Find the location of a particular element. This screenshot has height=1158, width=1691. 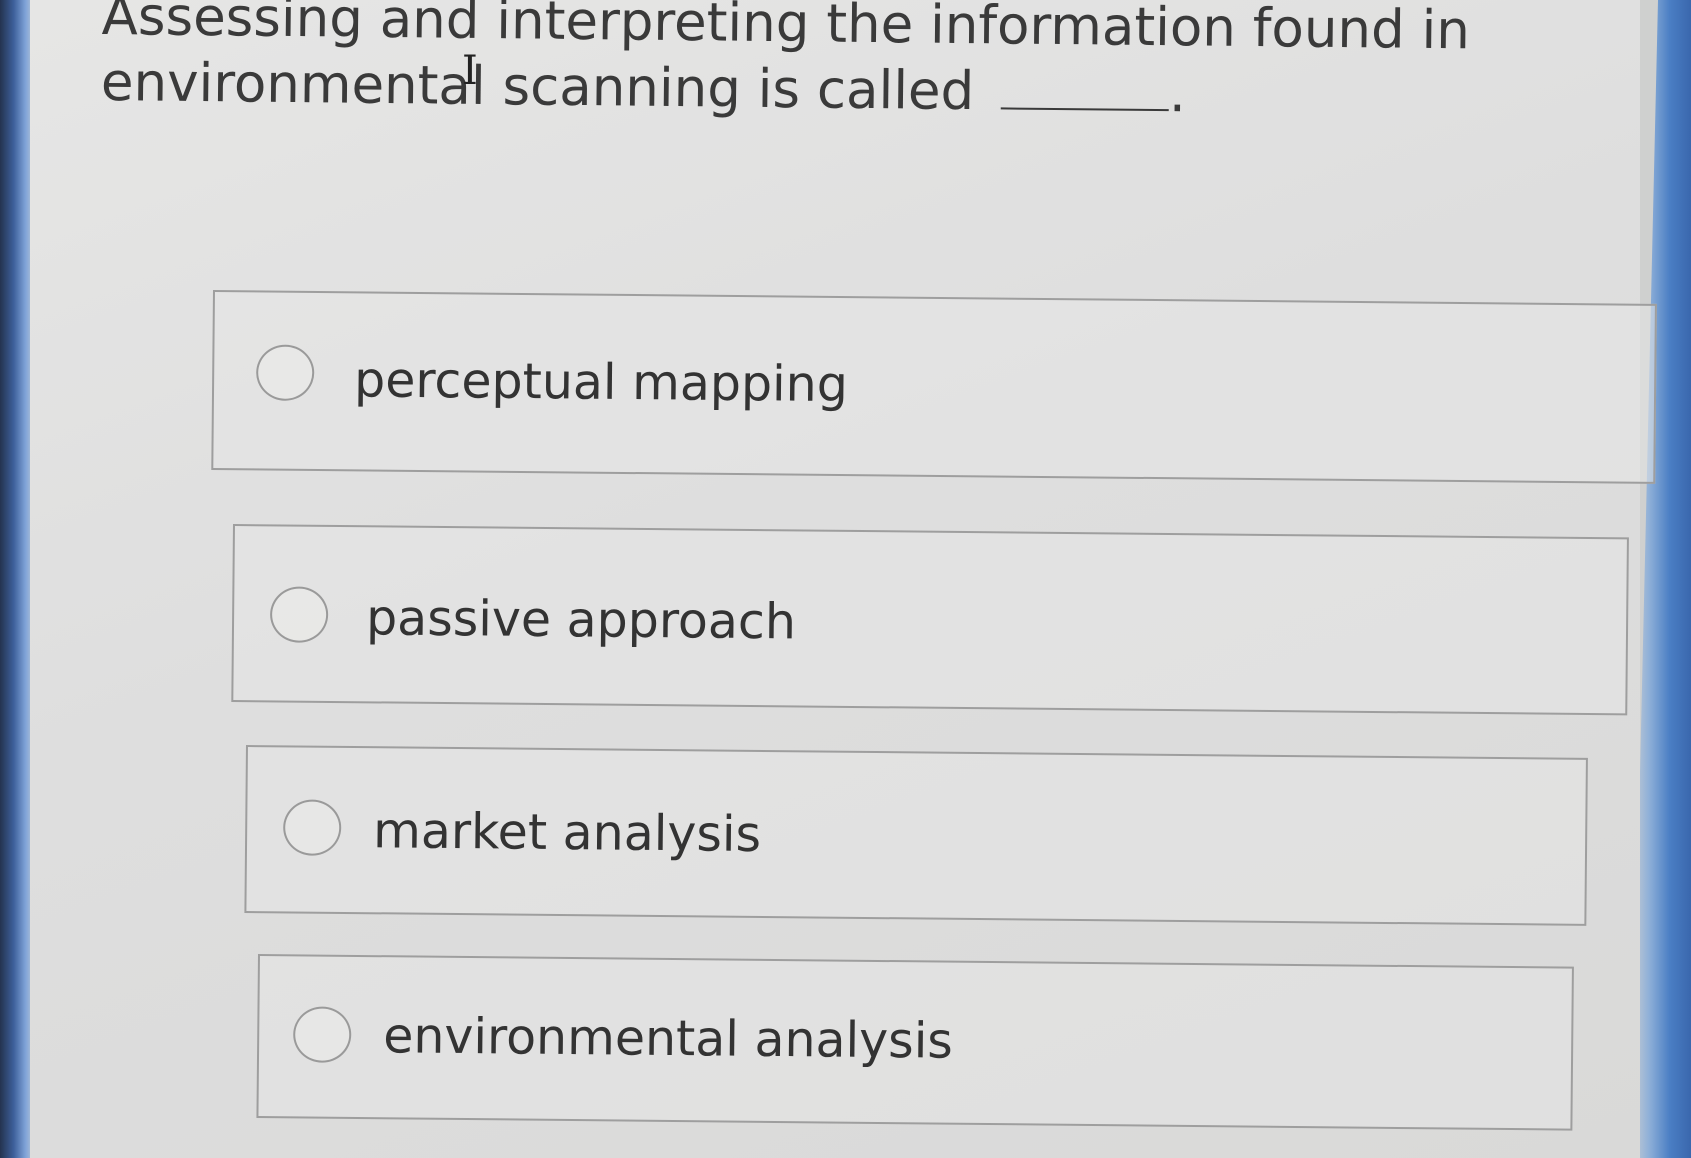

option-label: passive approach is located at coordinates (581, 620).